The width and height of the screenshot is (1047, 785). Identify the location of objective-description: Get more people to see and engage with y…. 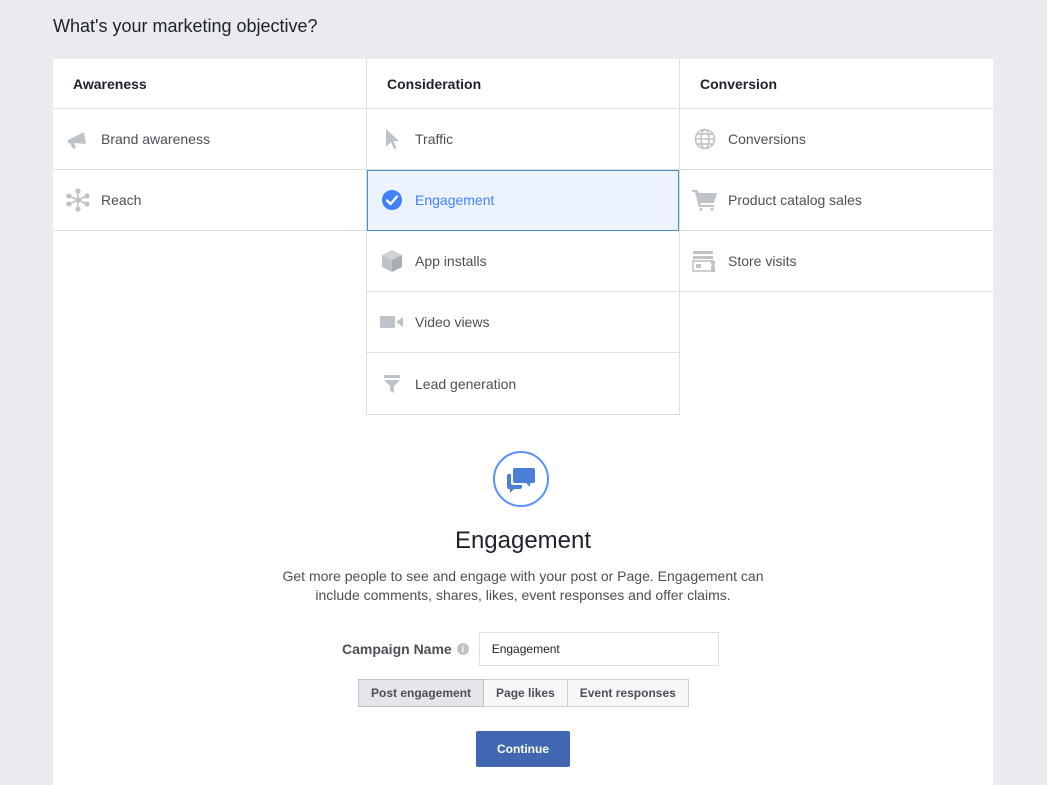
(523, 585).